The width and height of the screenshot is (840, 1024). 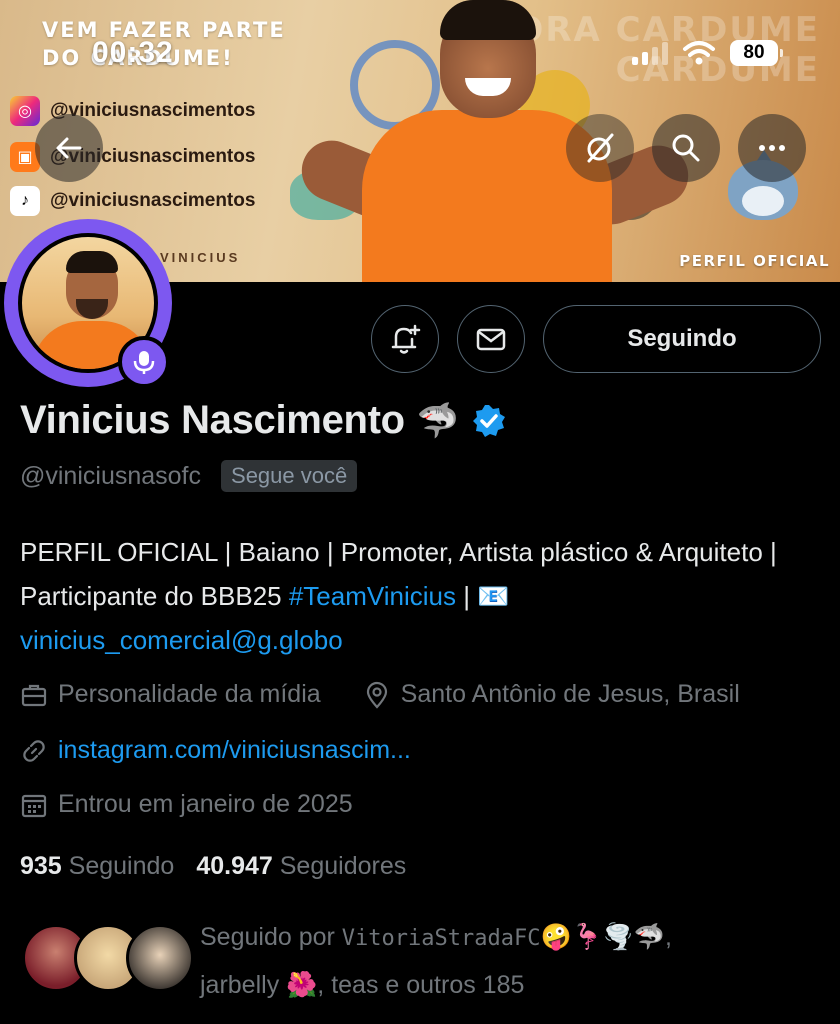 What do you see at coordinates (181, 640) in the screenshot?
I see `bio-email-link: vinicius_comercial@g.globo` at bounding box center [181, 640].